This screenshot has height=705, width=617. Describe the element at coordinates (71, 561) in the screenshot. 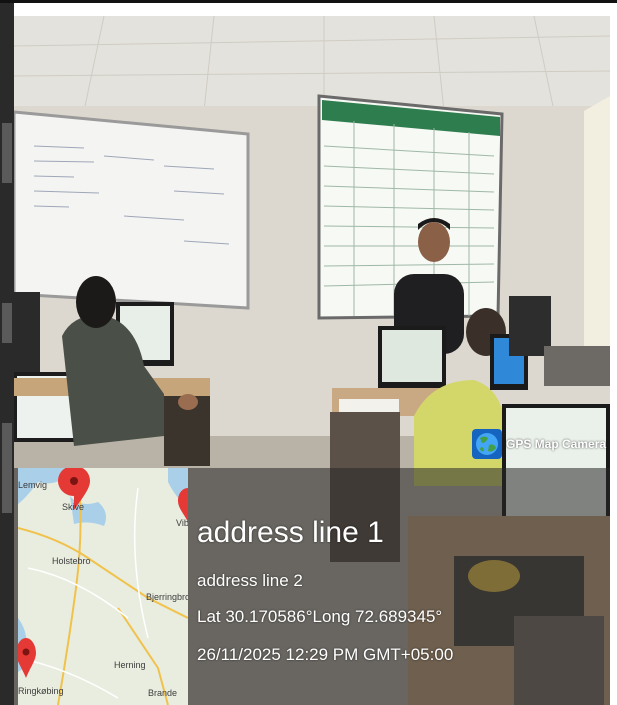

I see `map-label-holstebro: Holstebro` at that location.